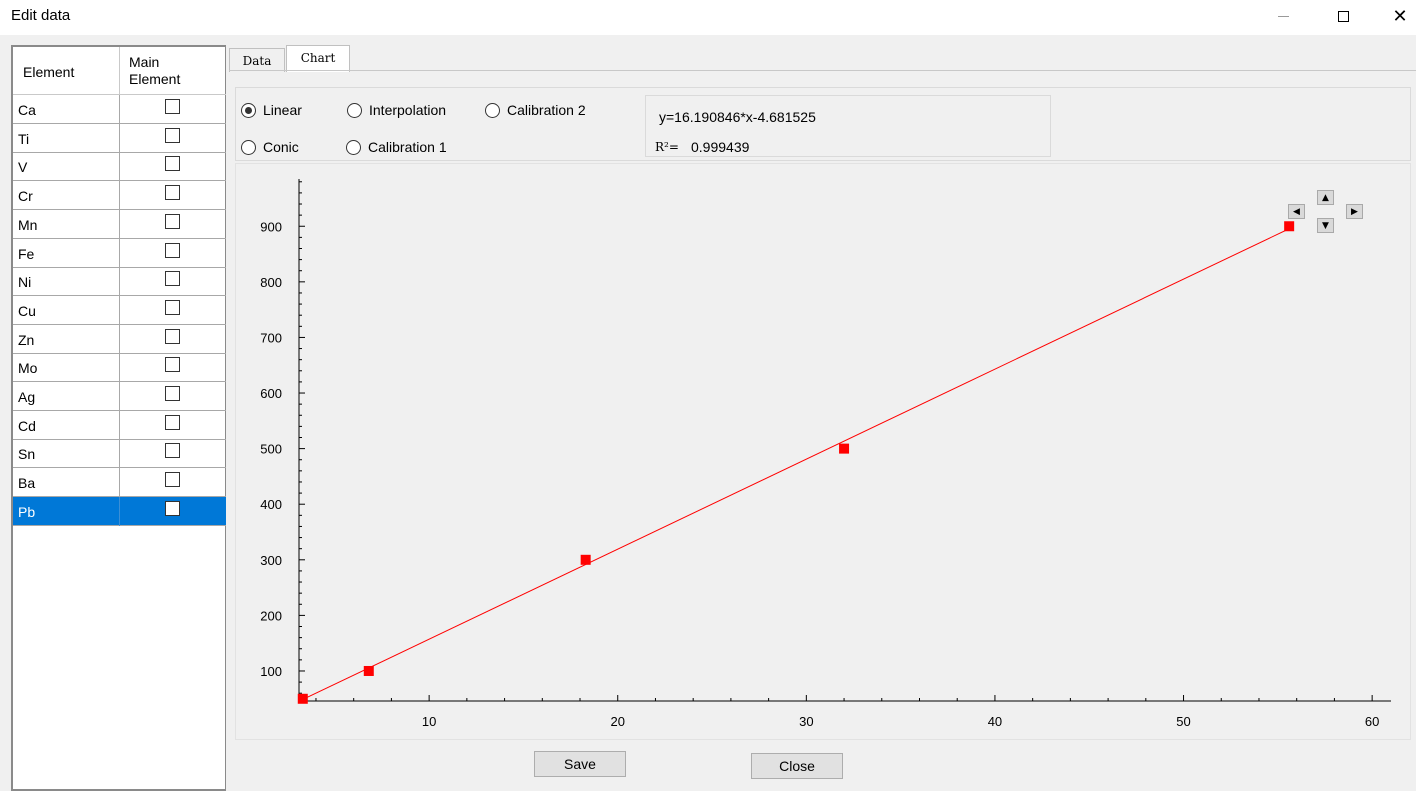 The image size is (1416, 791). I want to click on radio-interpolation-dot, so click(354, 110).